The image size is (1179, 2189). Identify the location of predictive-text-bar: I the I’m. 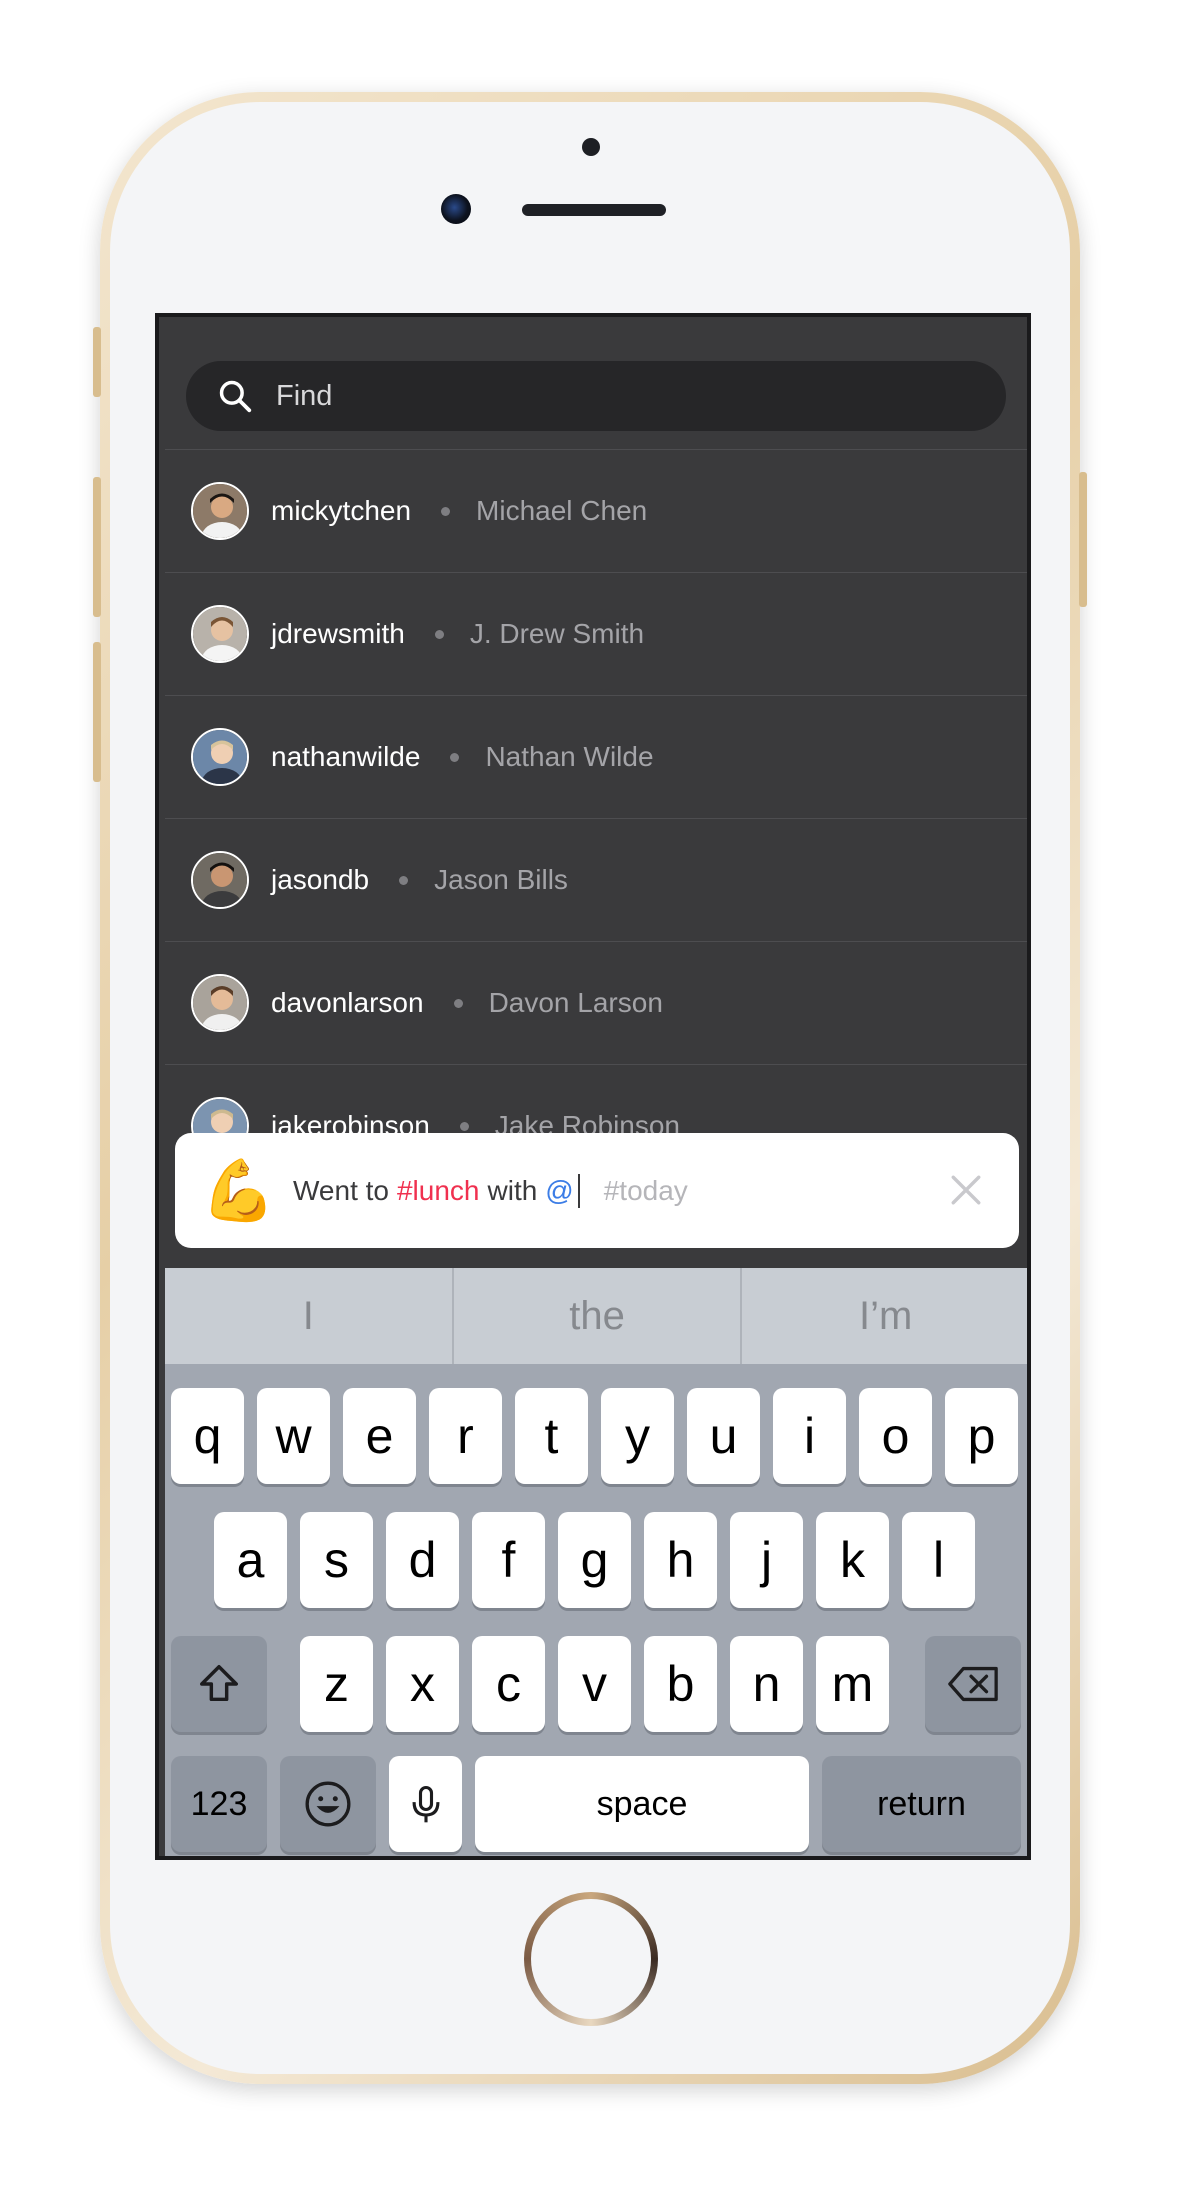
(596, 1316).